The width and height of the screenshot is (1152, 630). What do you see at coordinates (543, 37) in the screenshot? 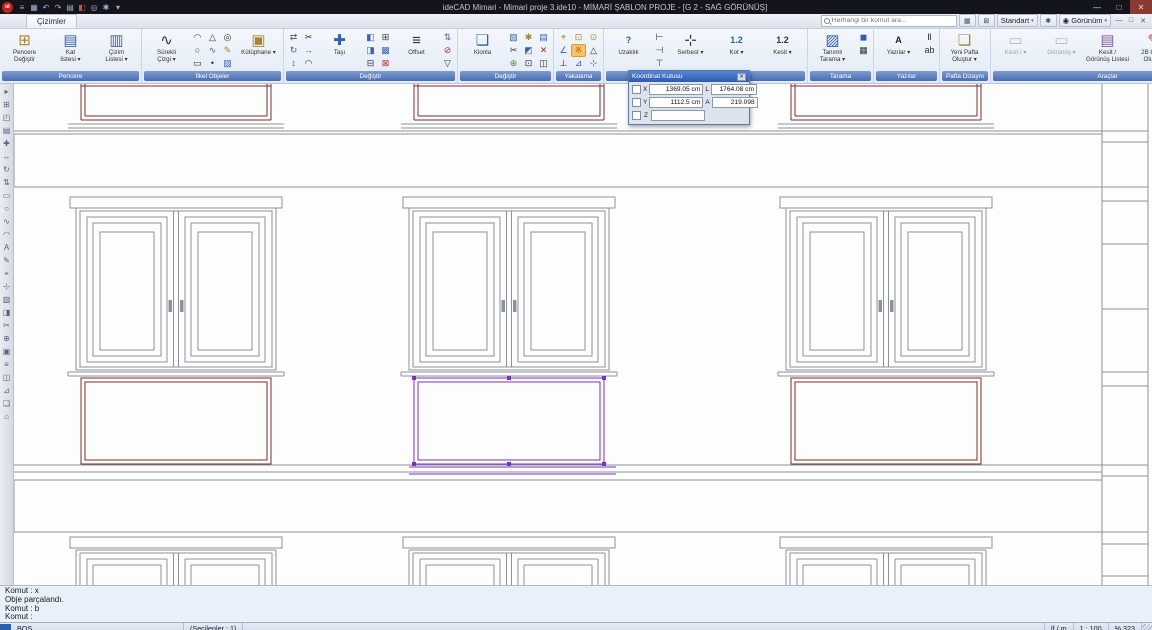
I see `rows-icon: ▤` at bounding box center [543, 37].